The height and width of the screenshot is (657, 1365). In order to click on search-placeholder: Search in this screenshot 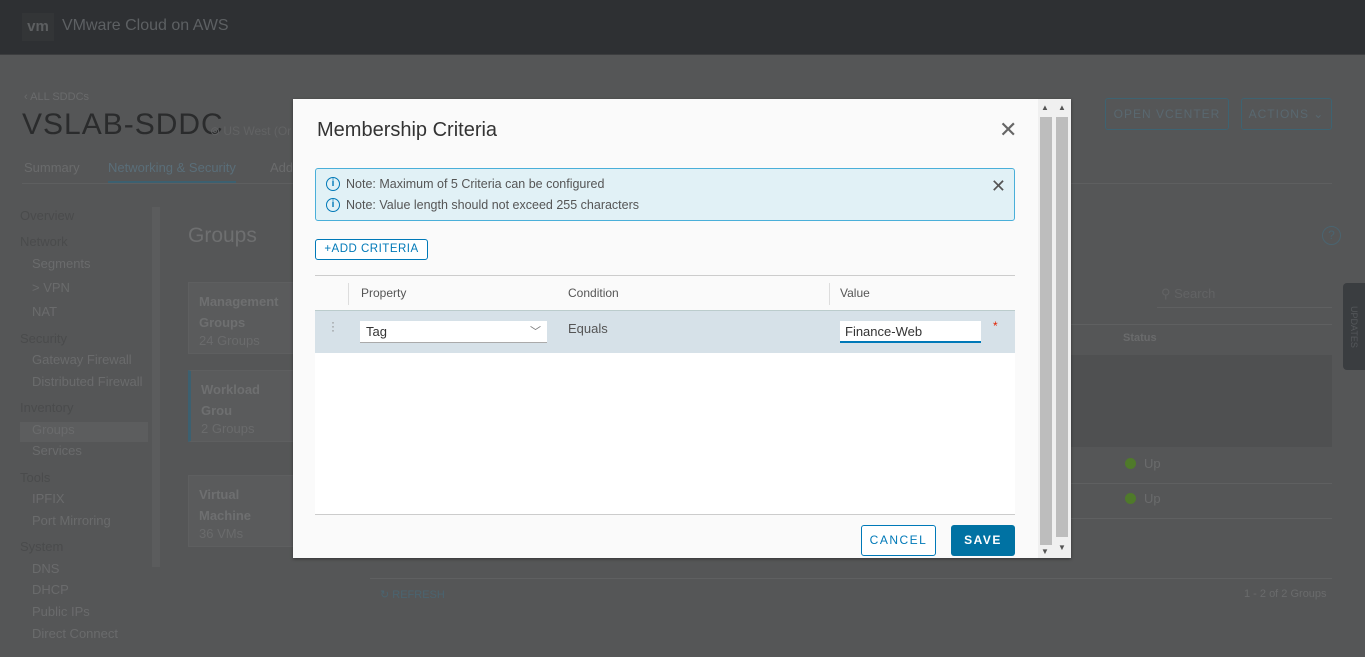, I will do `click(1195, 293)`.